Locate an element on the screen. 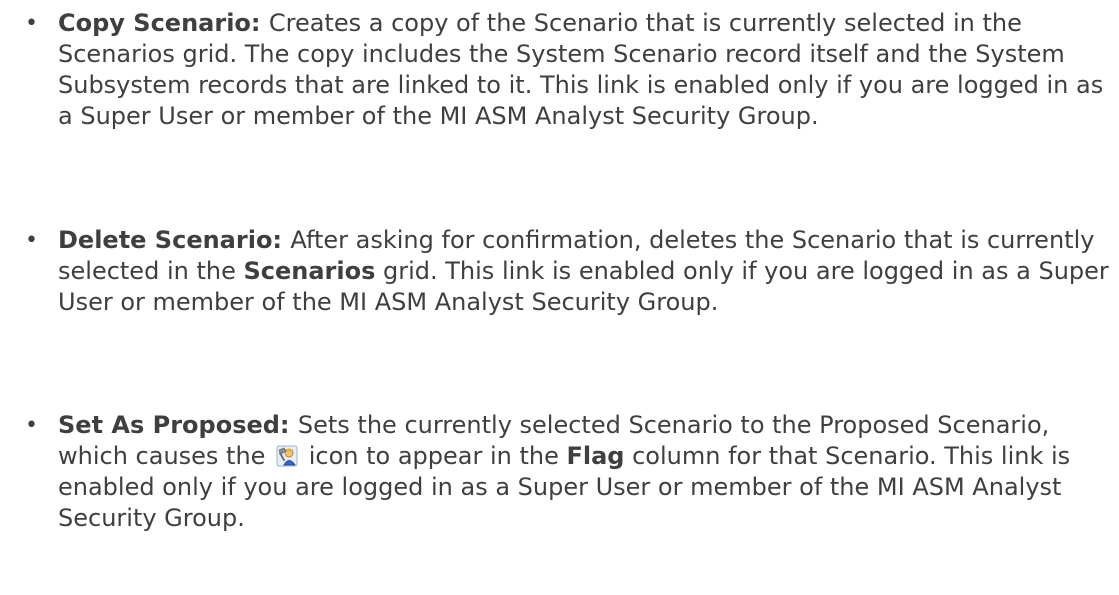 Image resolution: width=1119 pixels, height=595 pixels. term-set-as-proposed: Set As Proposed: is located at coordinates (178, 425).